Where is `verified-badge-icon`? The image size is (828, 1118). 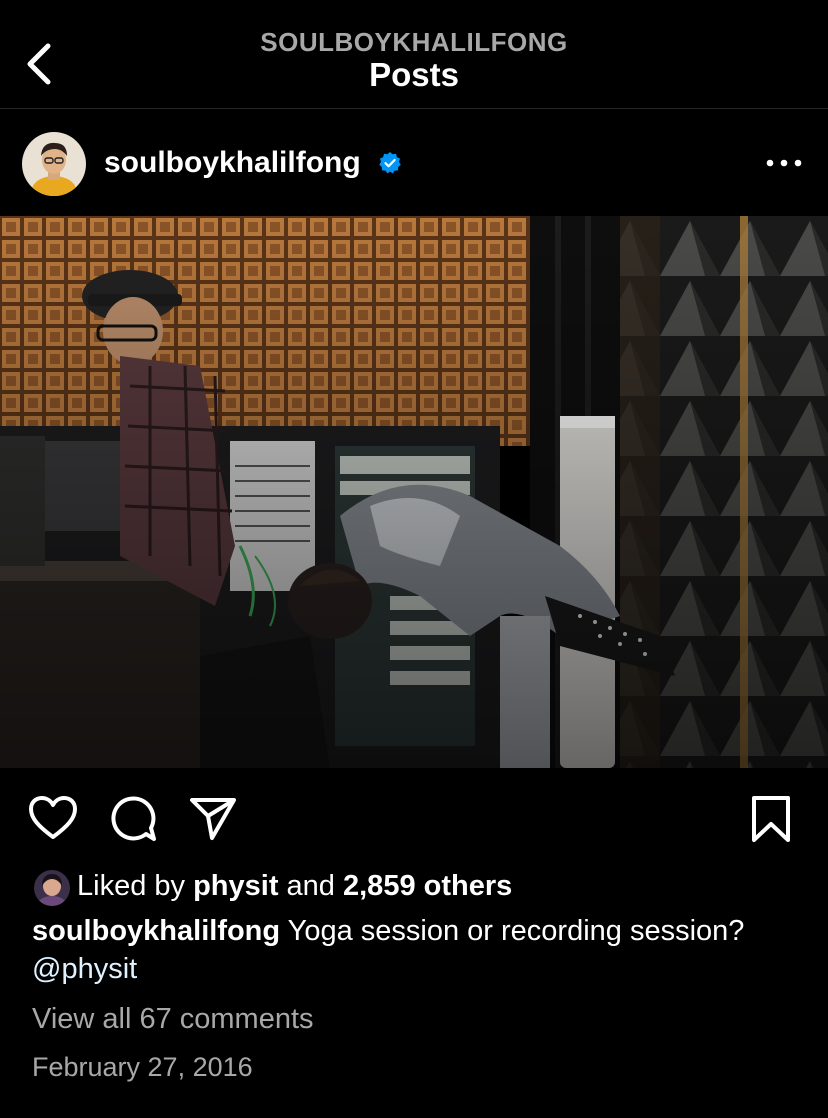
verified-badge-icon is located at coordinates (390, 163).